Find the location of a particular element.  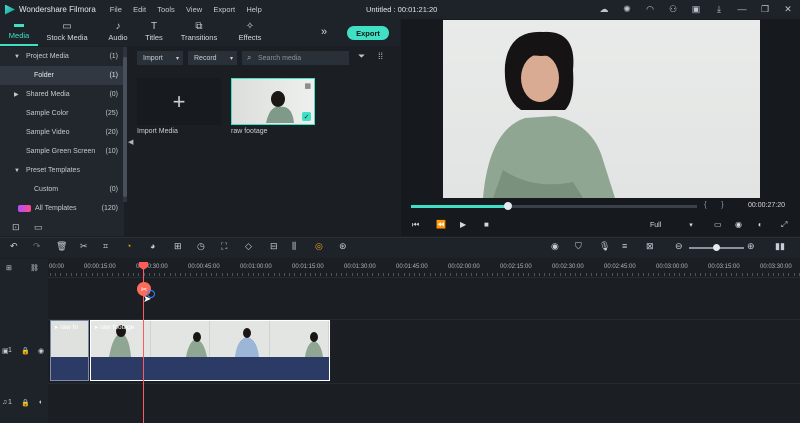

import-dropdown: Import ▾ is located at coordinates (160, 58).